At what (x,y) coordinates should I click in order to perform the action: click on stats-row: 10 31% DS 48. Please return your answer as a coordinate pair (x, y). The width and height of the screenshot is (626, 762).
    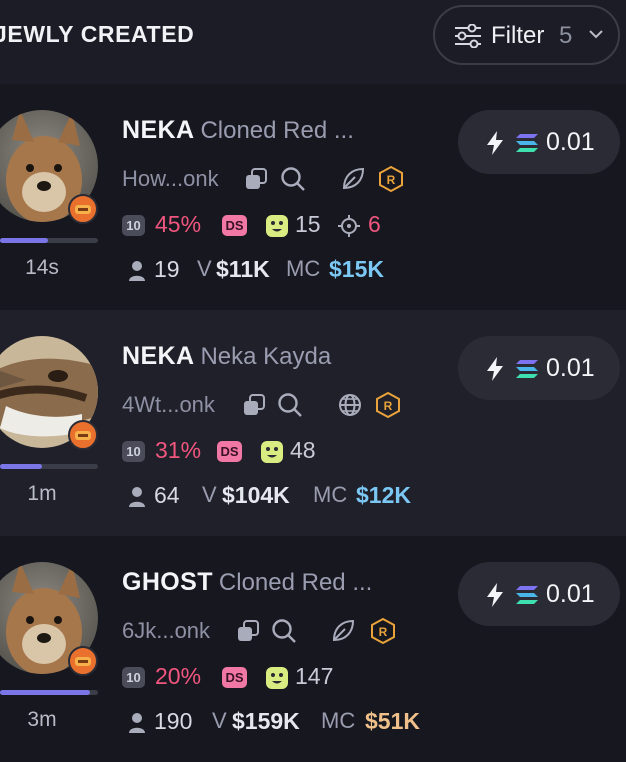
    Looking at the image, I should click on (282, 451).